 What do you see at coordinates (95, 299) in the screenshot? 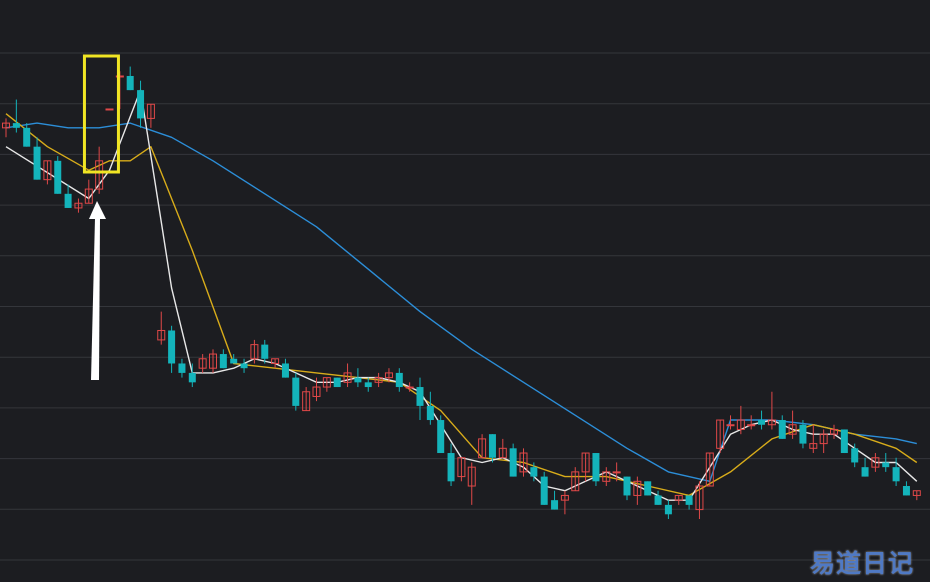
I see `arrow-shaft` at bounding box center [95, 299].